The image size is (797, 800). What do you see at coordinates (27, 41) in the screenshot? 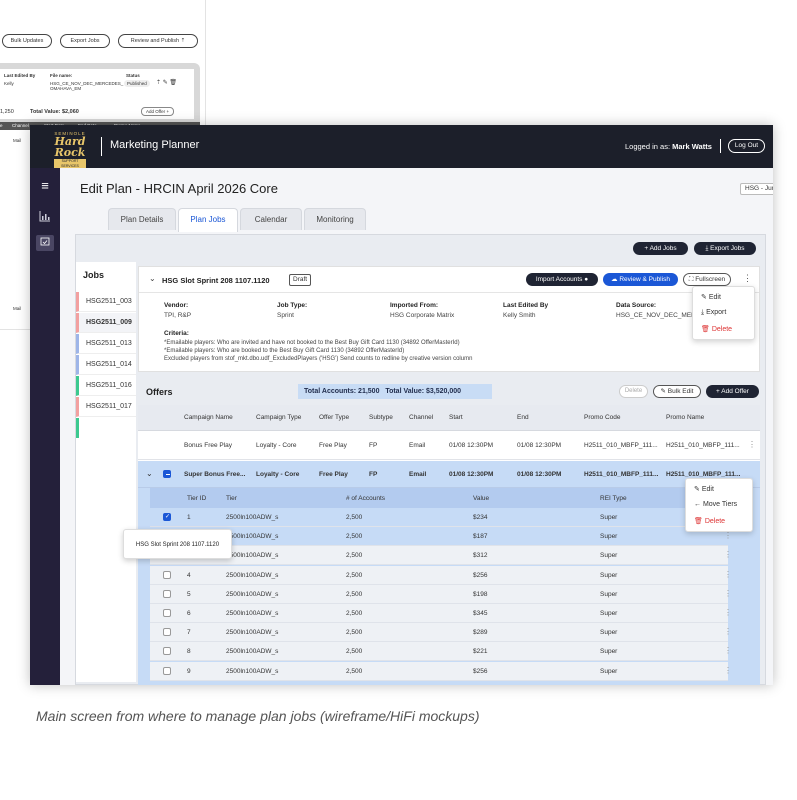
I see `bulk-updates-button: Bulk Updates` at bounding box center [27, 41].